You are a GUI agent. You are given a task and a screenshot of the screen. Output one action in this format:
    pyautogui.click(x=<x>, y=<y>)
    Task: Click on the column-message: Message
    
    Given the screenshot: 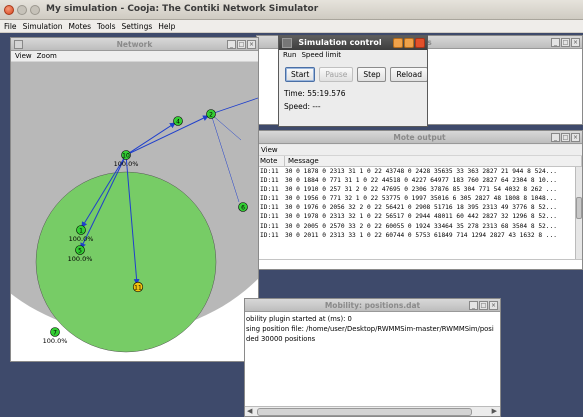 What is the action you would take?
    pyautogui.click(x=433, y=161)
    